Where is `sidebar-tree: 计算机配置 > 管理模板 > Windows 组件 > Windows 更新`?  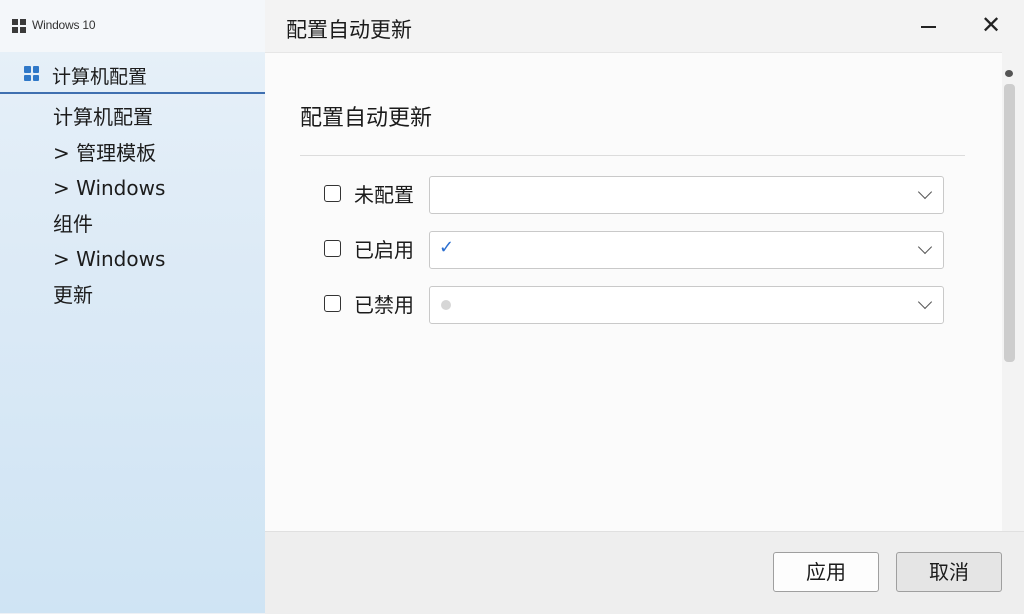
sidebar-tree: 计算机配置 > 管理模板 > Windows 组件 > Windows 更新 is located at coordinates (155, 206).